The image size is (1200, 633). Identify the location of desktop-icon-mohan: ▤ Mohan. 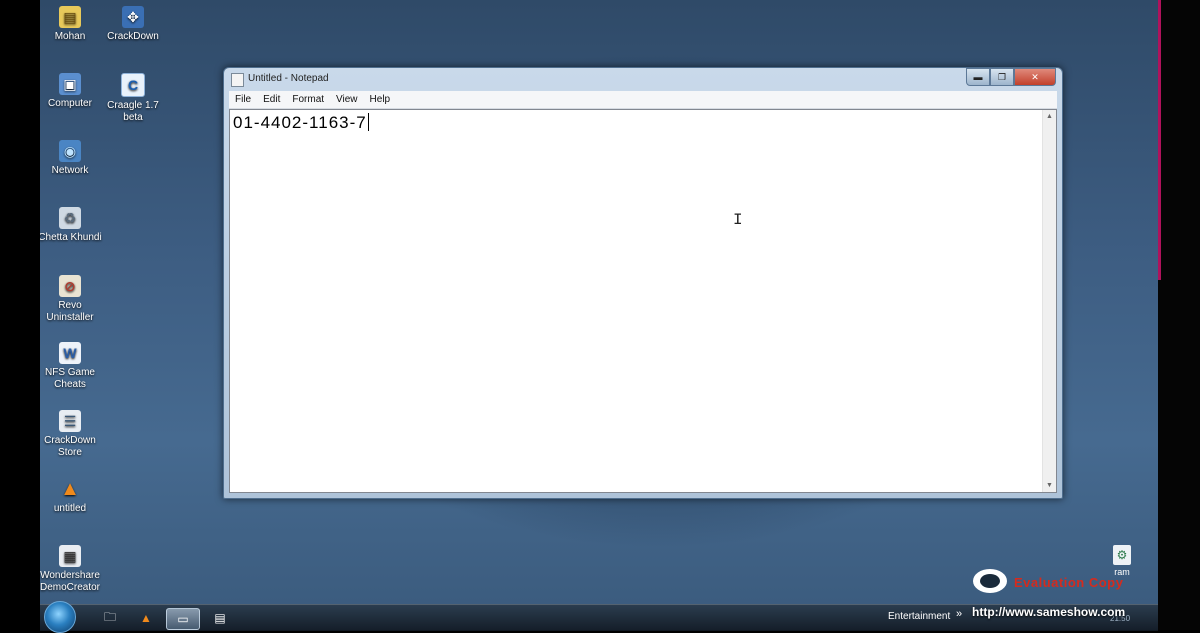
(71, 24).